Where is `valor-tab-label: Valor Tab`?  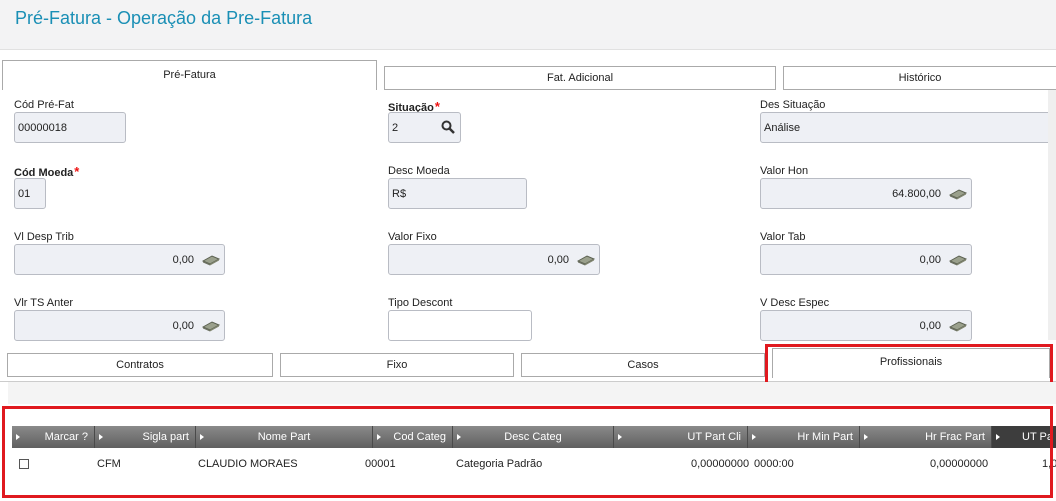
valor-tab-label: Valor Tab is located at coordinates (783, 237).